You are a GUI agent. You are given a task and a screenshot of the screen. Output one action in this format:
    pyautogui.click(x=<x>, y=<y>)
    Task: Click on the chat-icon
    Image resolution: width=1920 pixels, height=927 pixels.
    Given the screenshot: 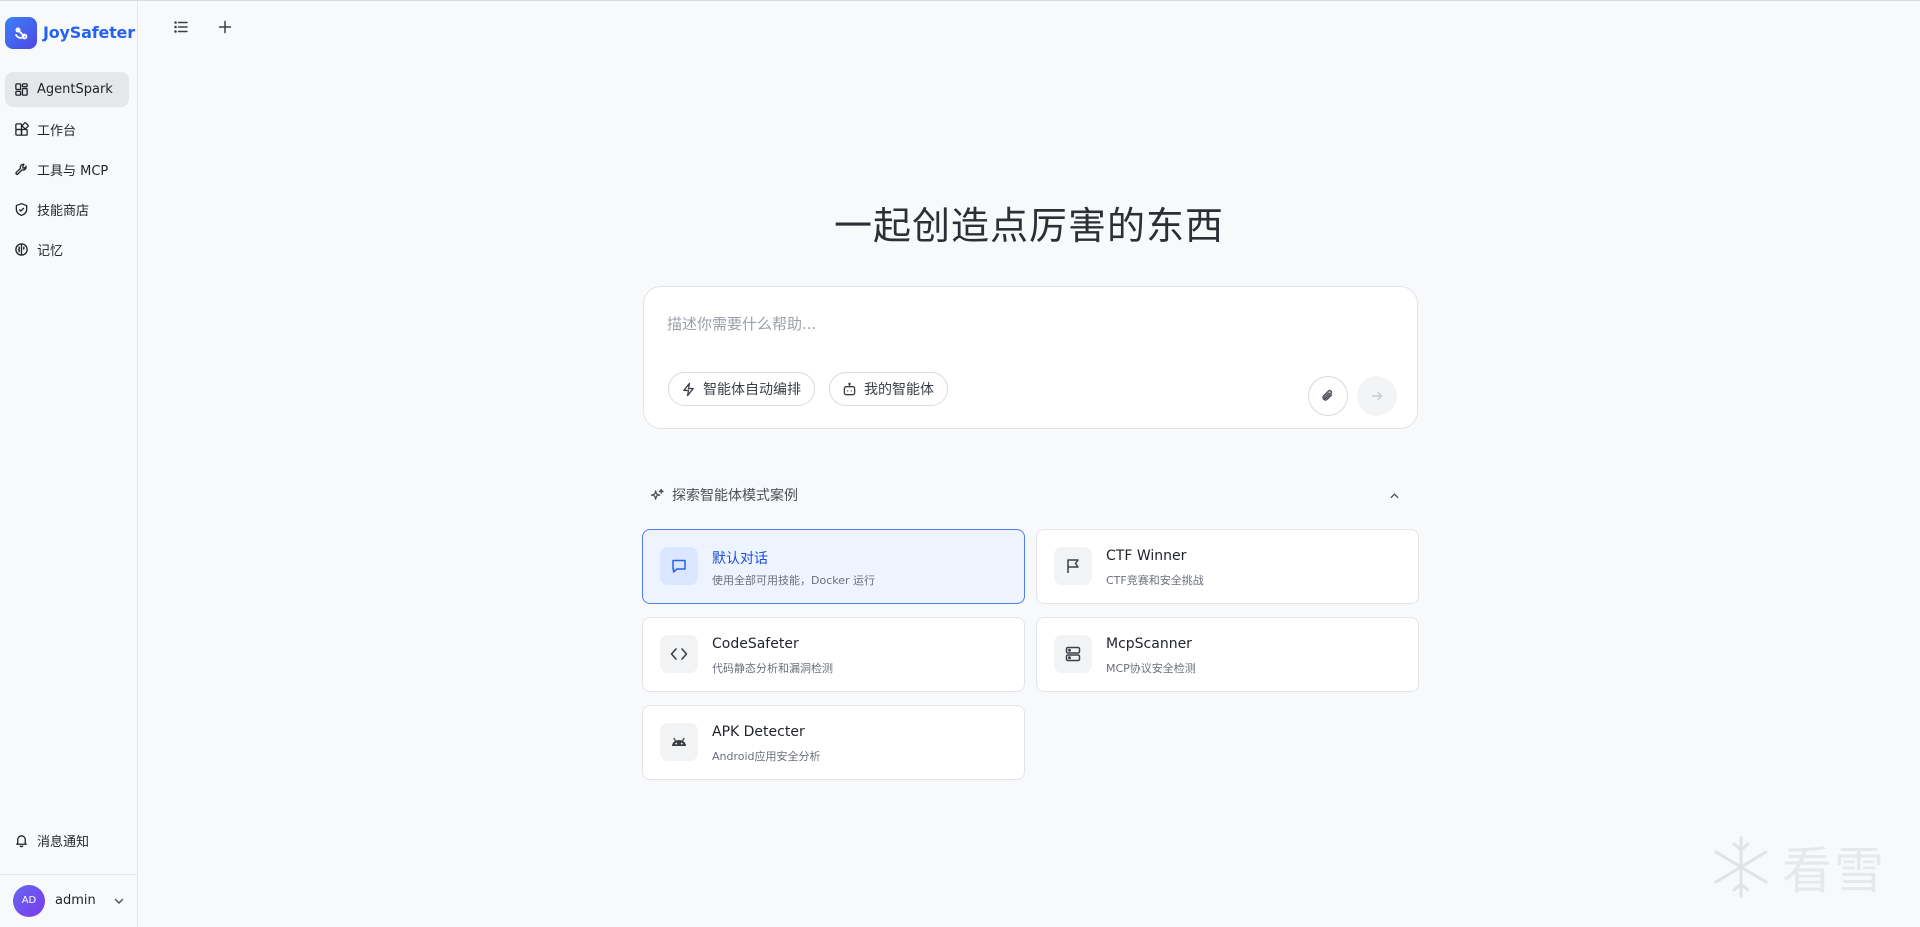 What is the action you would take?
    pyautogui.click(x=679, y=566)
    